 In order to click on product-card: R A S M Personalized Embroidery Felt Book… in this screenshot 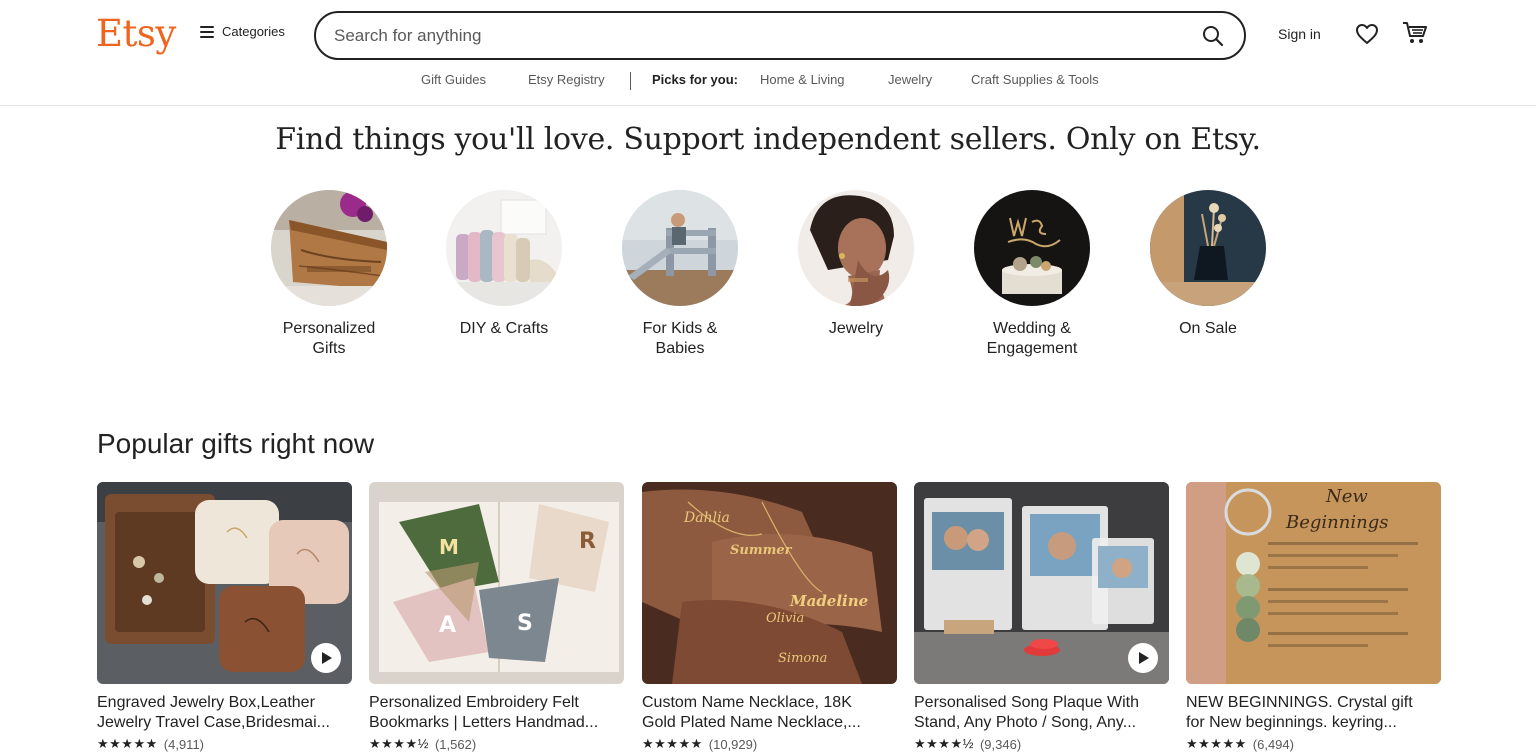, I will do `click(496, 617)`.